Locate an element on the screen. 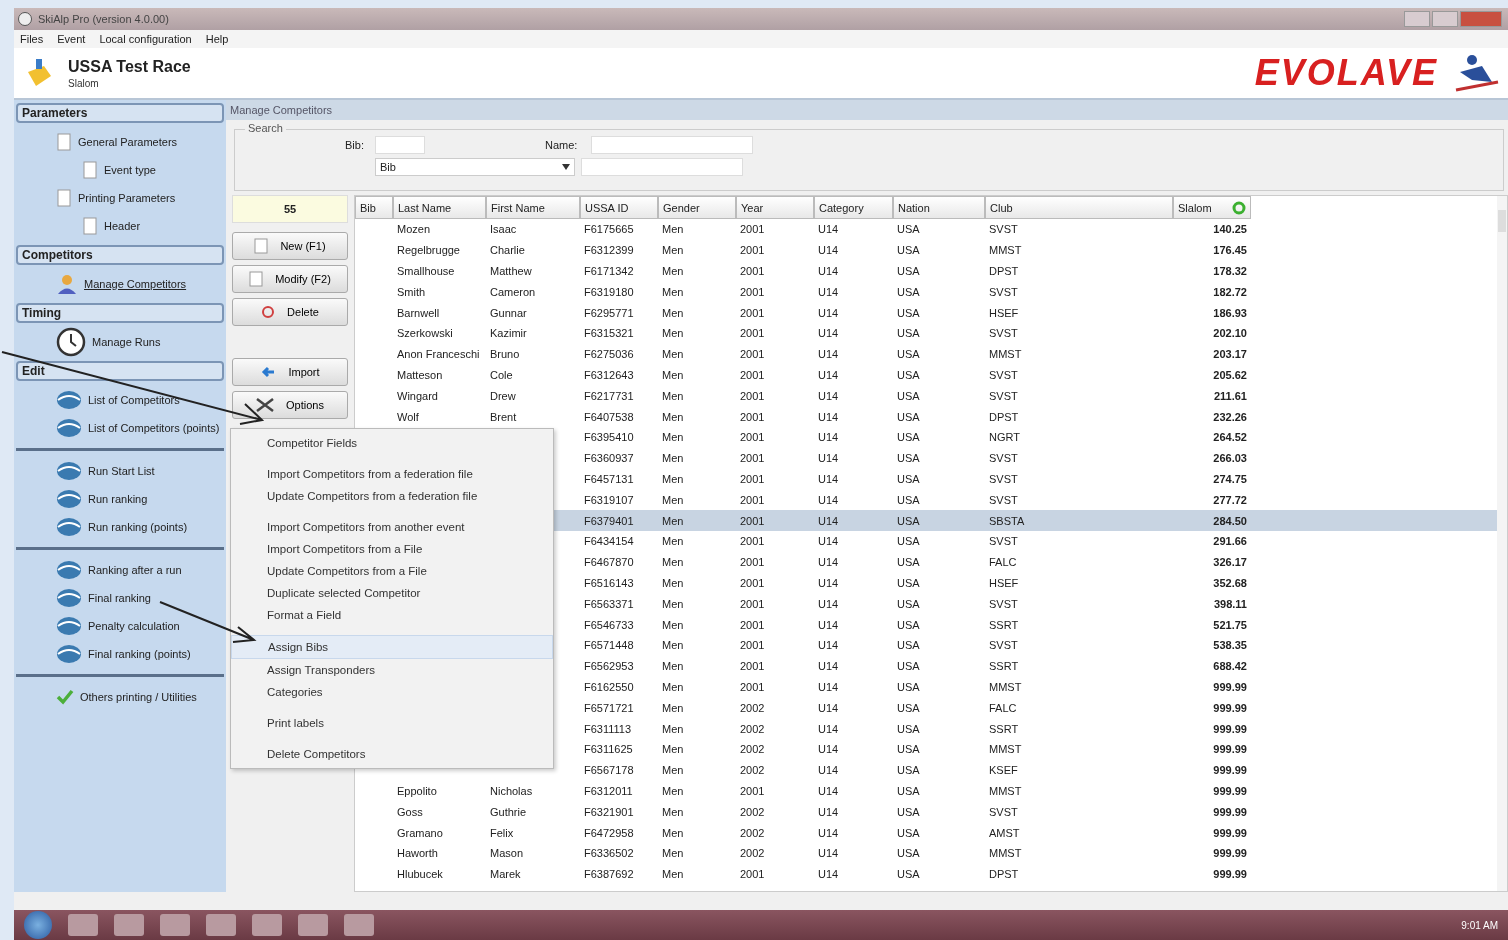 The height and width of the screenshot is (940, 1508). table-cell: 2002 is located at coordinates (752, 853).